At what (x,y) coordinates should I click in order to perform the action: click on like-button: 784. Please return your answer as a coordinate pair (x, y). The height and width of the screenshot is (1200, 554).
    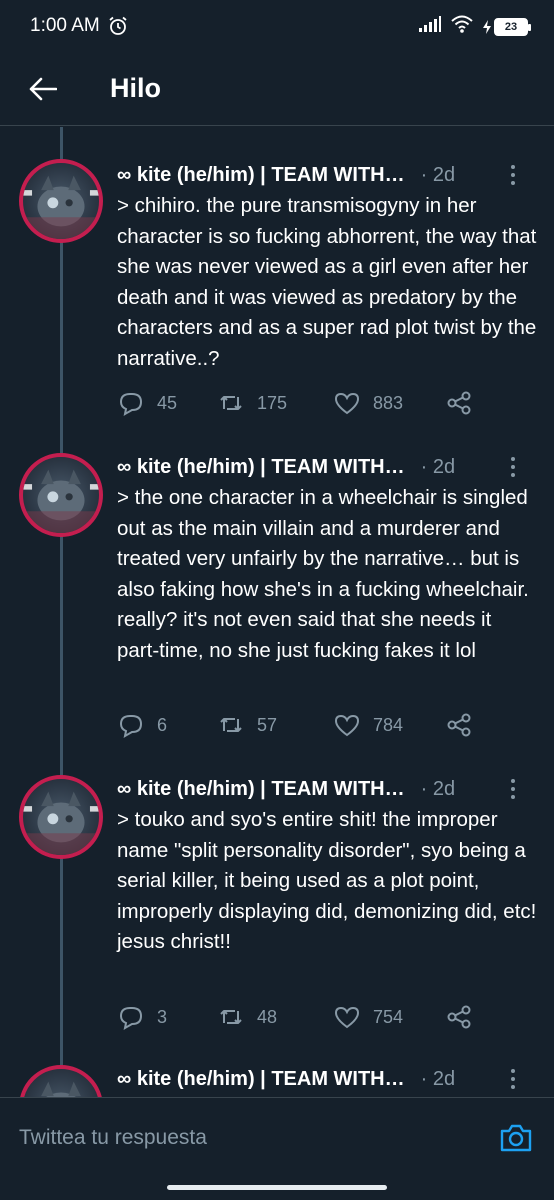
    Looking at the image, I should click on (389, 725).